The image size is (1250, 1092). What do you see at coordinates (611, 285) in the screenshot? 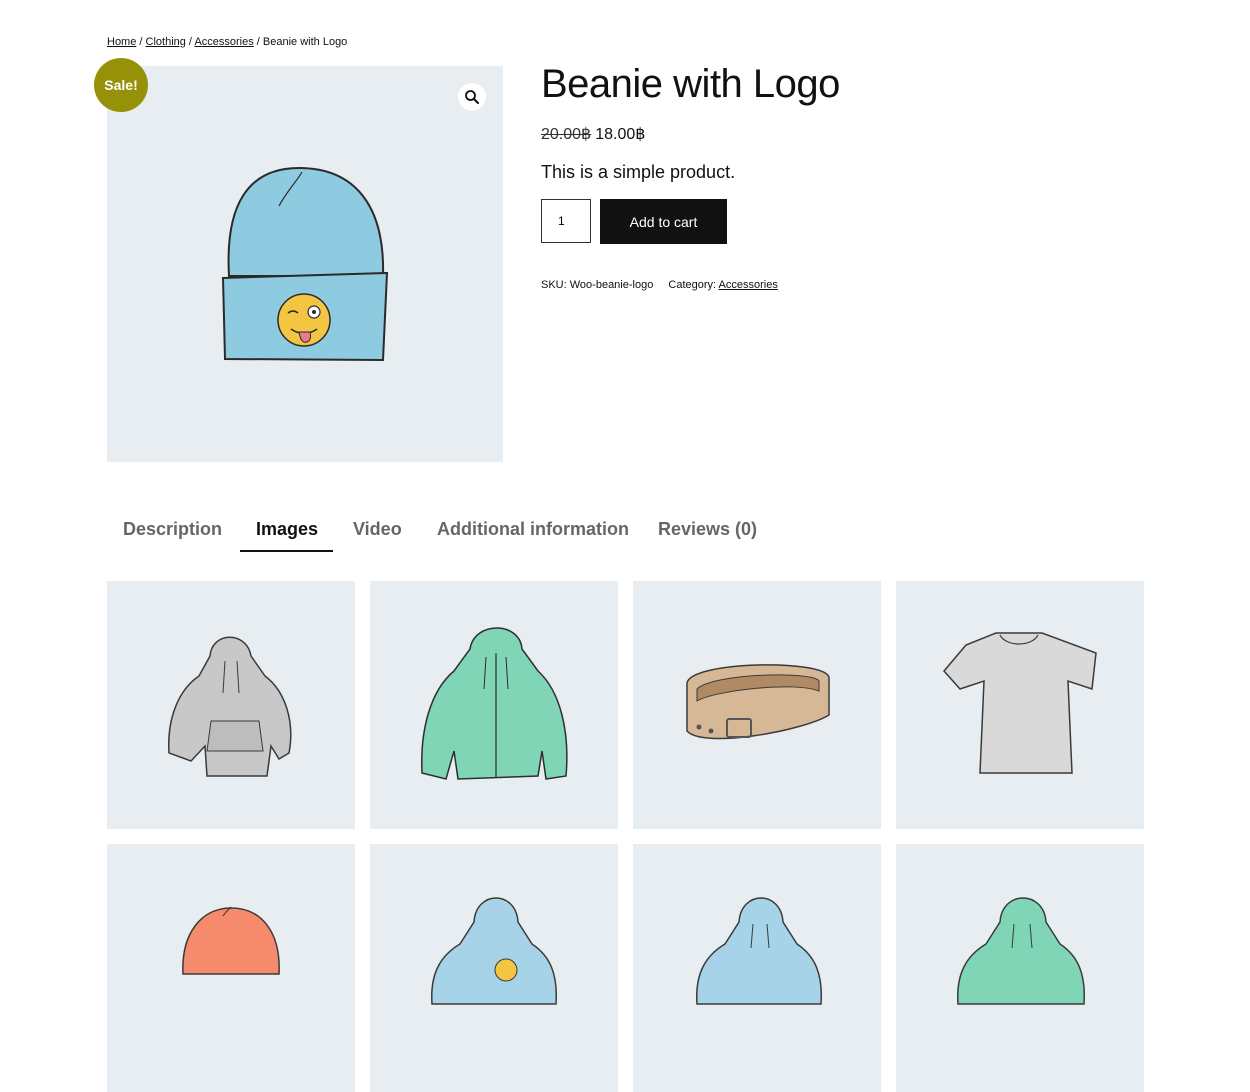
I see `sku-value: Woo-beanie-logo` at bounding box center [611, 285].